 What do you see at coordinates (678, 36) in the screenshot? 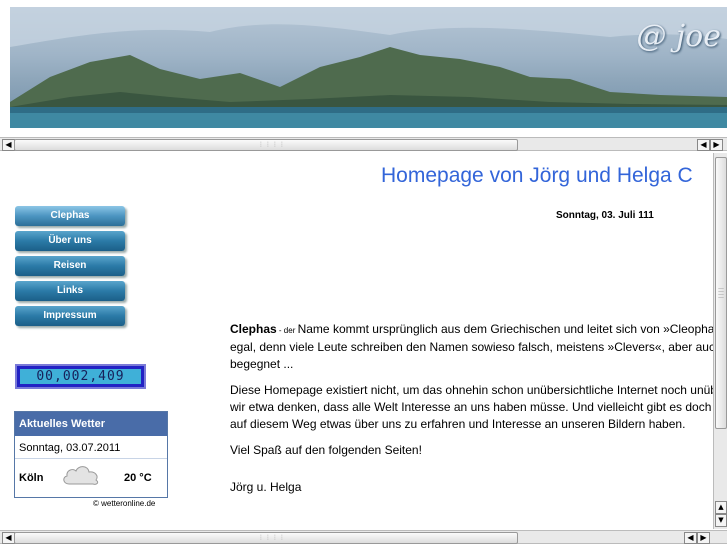
I see `banner-logo: @ joe` at bounding box center [678, 36].